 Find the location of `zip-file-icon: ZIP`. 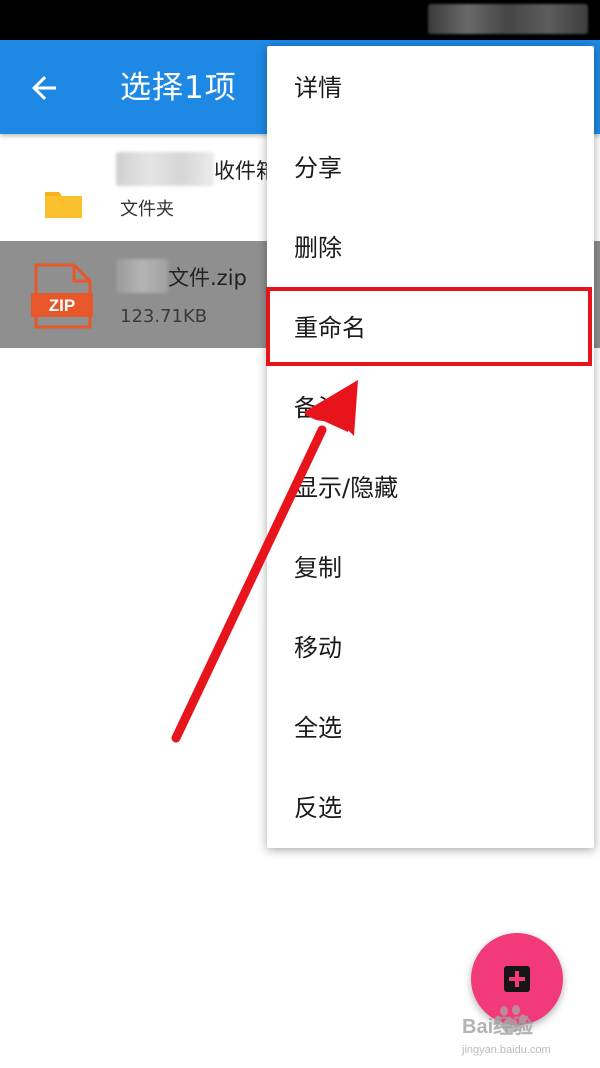

zip-file-icon: ZIP is located at coordinates (62, 296).